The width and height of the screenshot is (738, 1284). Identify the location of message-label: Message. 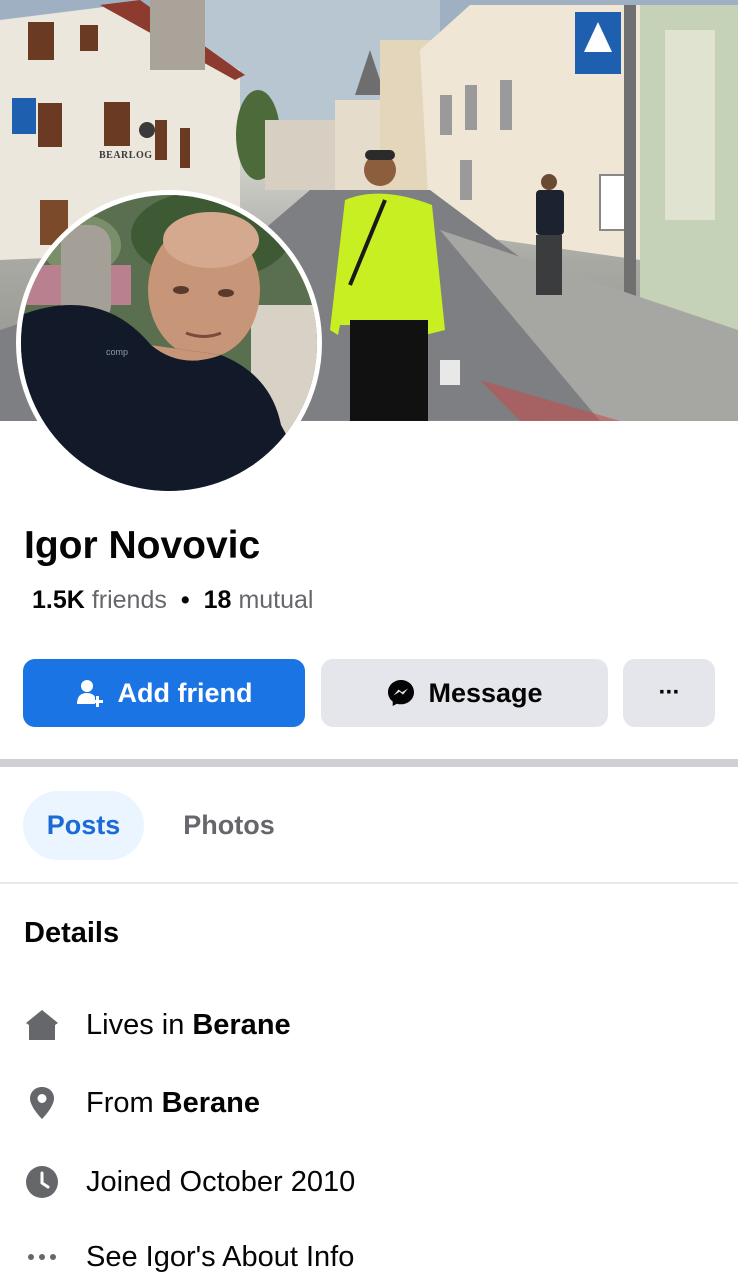
(485, 692).